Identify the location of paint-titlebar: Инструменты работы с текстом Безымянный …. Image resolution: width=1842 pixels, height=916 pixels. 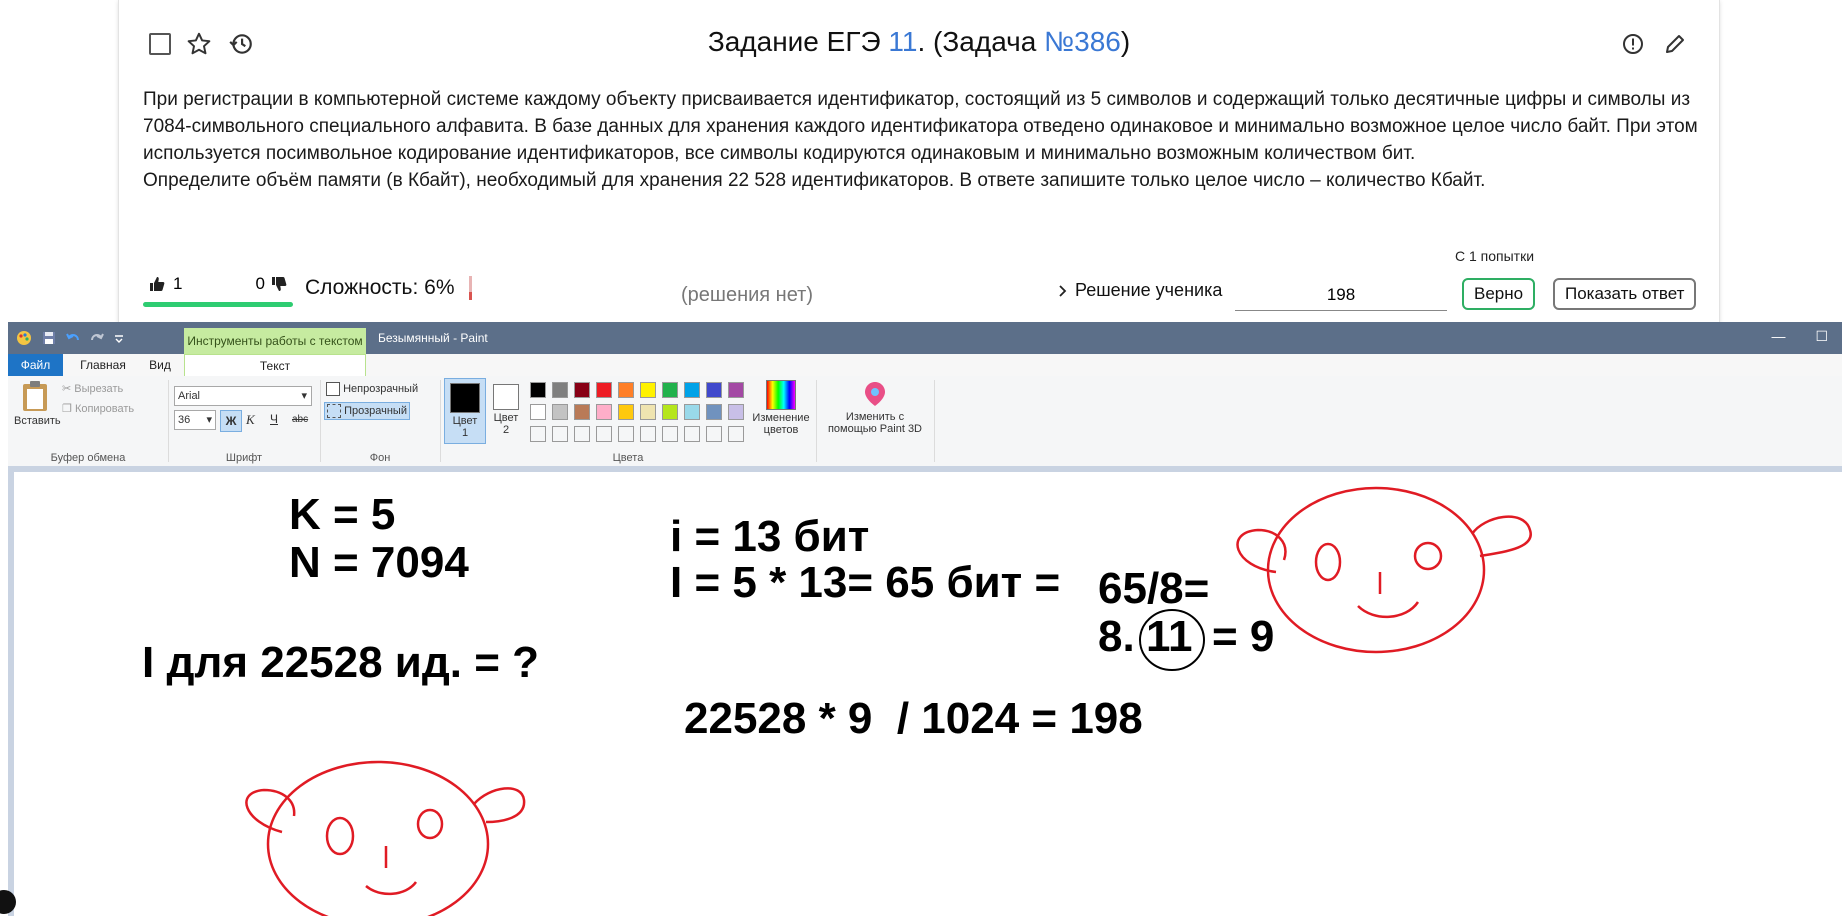
(925, 338).